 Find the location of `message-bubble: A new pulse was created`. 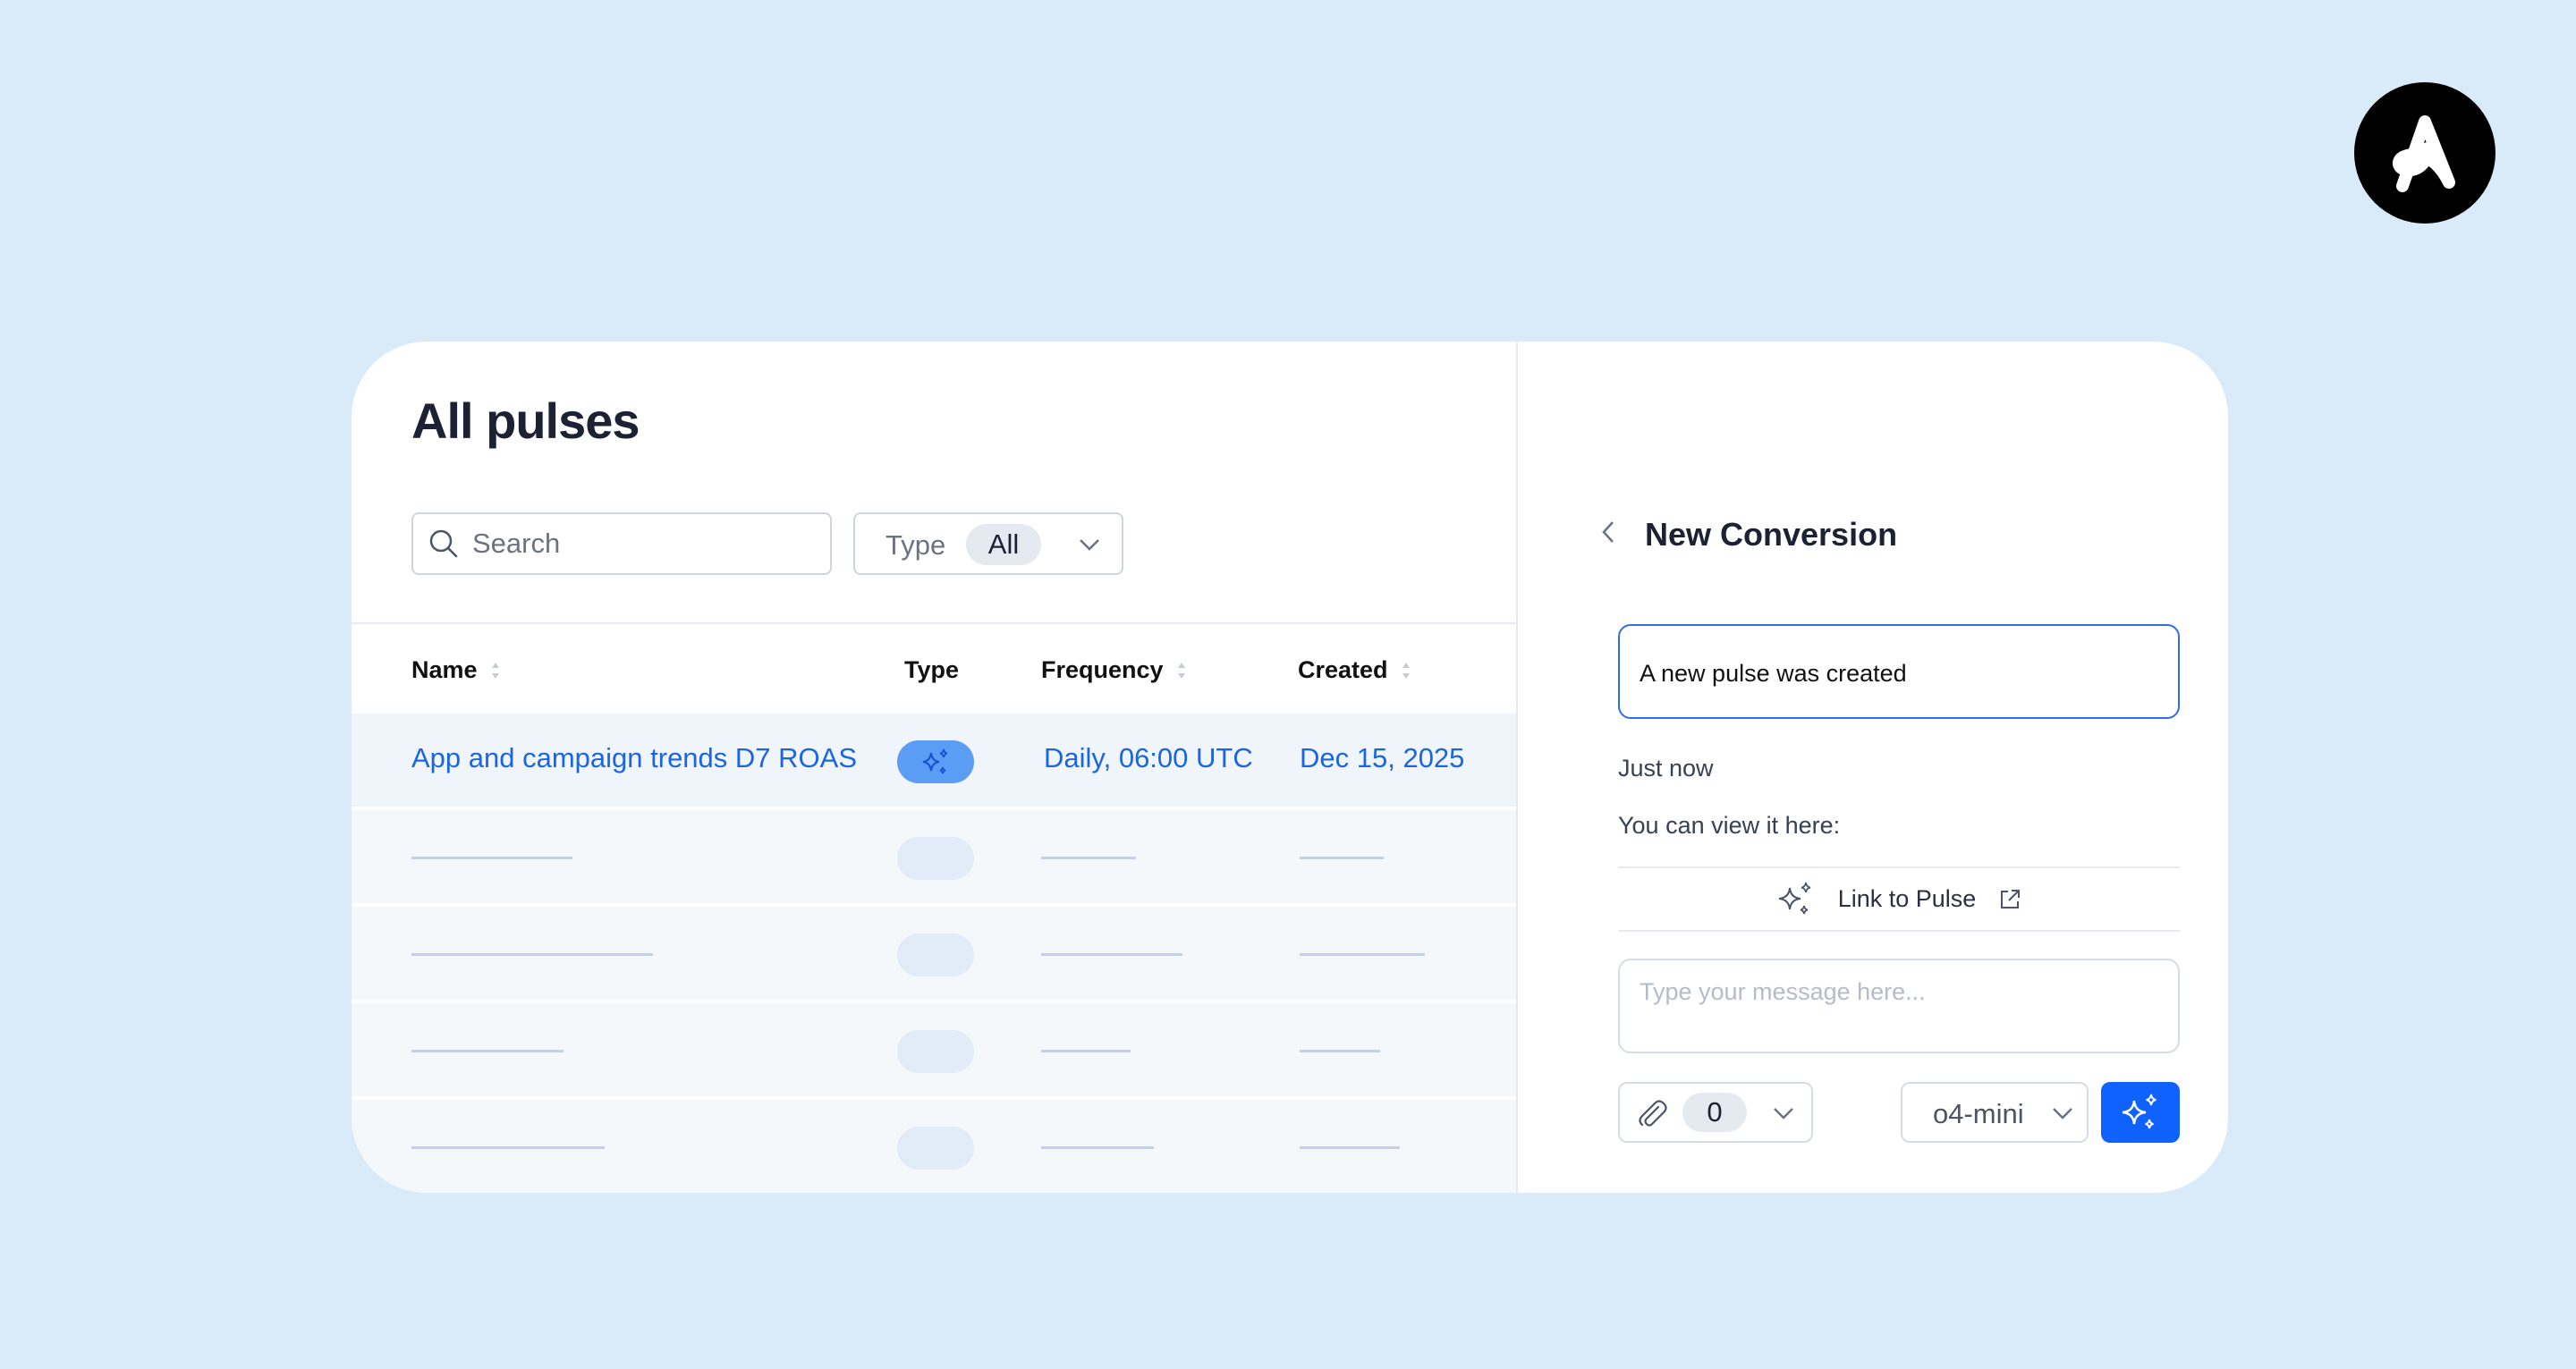

message-bubble: A new pulse was created is located at coordinates (1899, 671).